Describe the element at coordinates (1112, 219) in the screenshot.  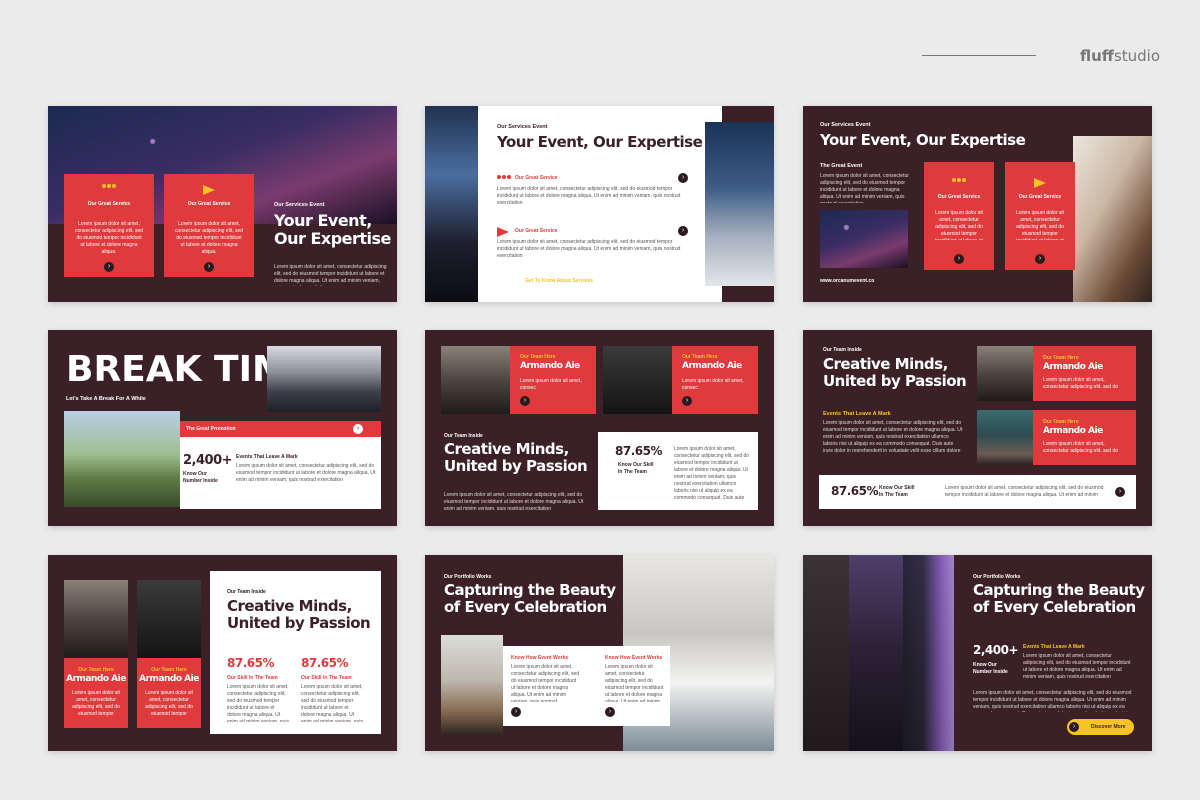
I see `speaker-photo` at that location.